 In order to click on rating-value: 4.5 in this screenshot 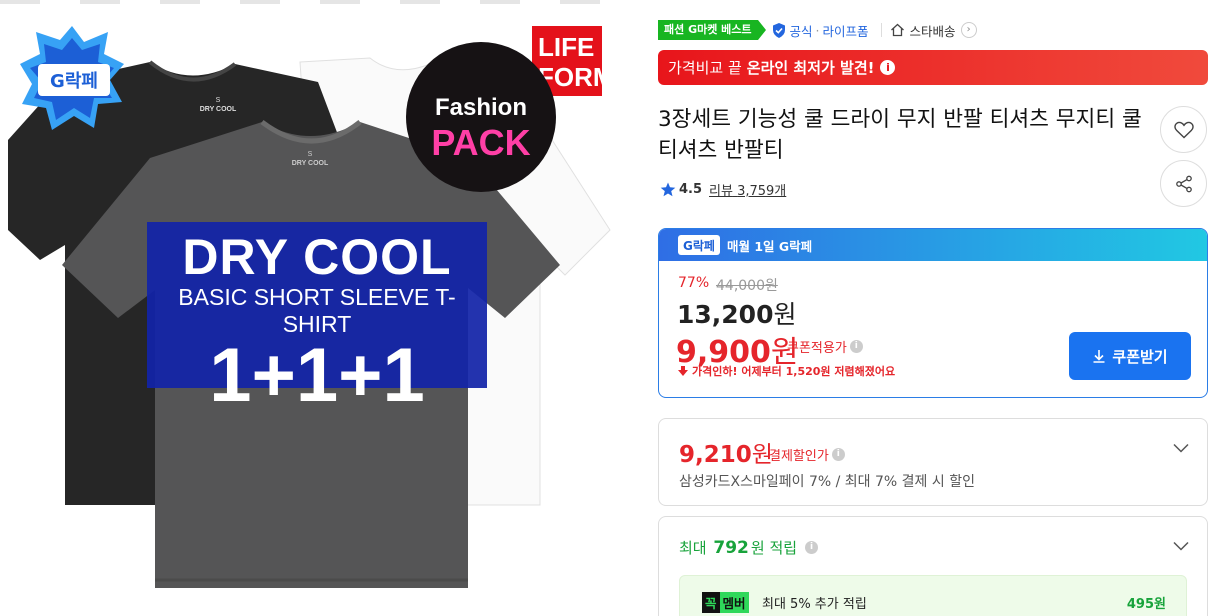, I will do `click(691, 189)`.